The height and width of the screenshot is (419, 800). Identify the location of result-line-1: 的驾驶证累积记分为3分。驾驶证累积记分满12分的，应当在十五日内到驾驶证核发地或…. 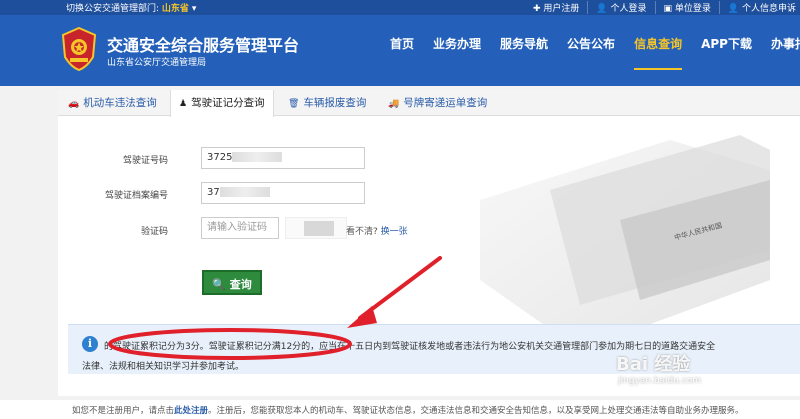
(410, 347).